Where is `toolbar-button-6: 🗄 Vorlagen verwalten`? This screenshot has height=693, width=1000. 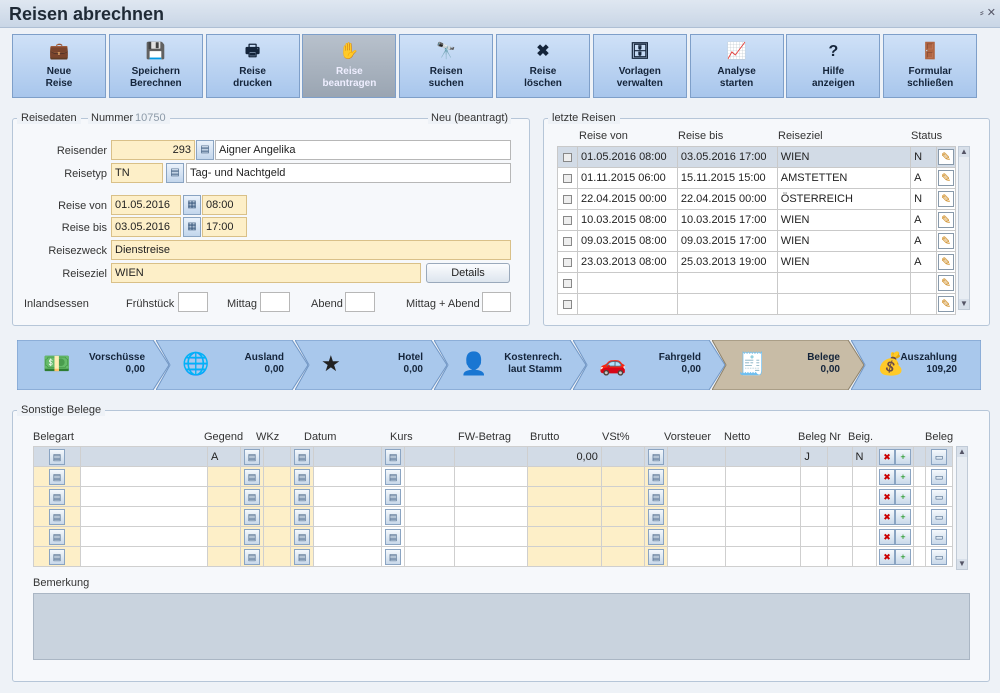 toolbar-button-6: 🗄 Vorlagen verwalten is located at coordinates (639, 66).